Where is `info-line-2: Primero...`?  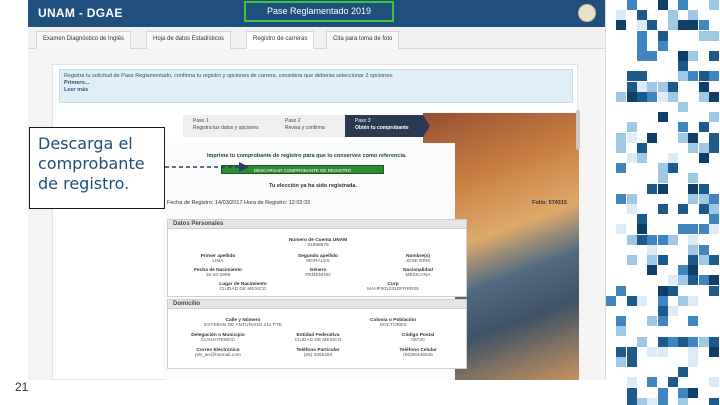 info-line-2: Primero... is located at coordinates (77, 83).